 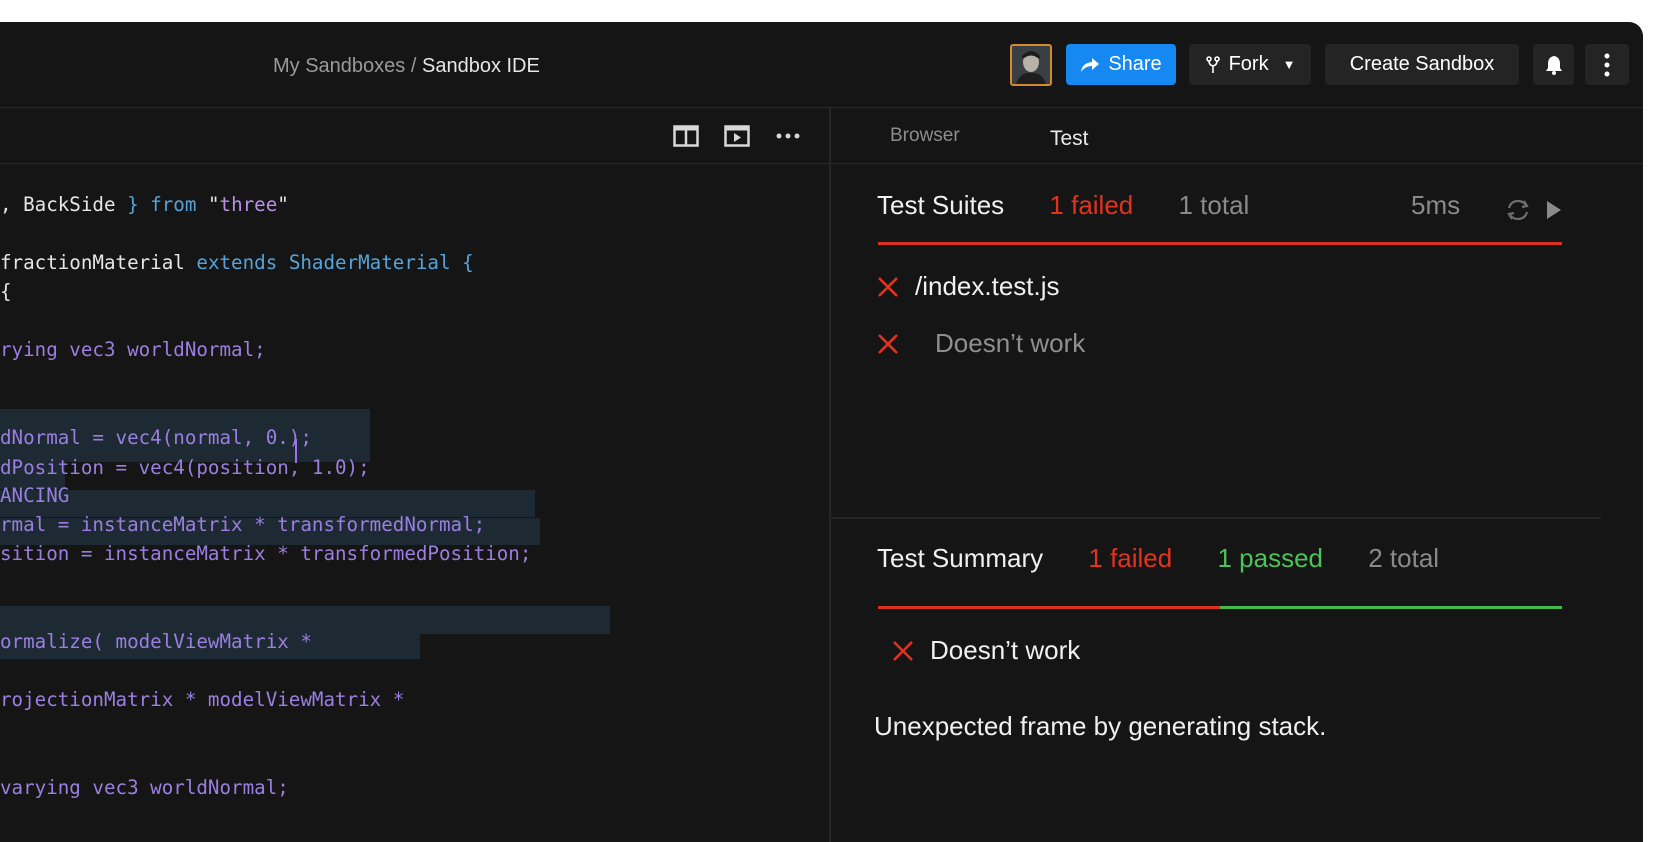 I want to click on code-token: rojectionMatrix * modelViewMatrix *, so click(x=202, y=699).